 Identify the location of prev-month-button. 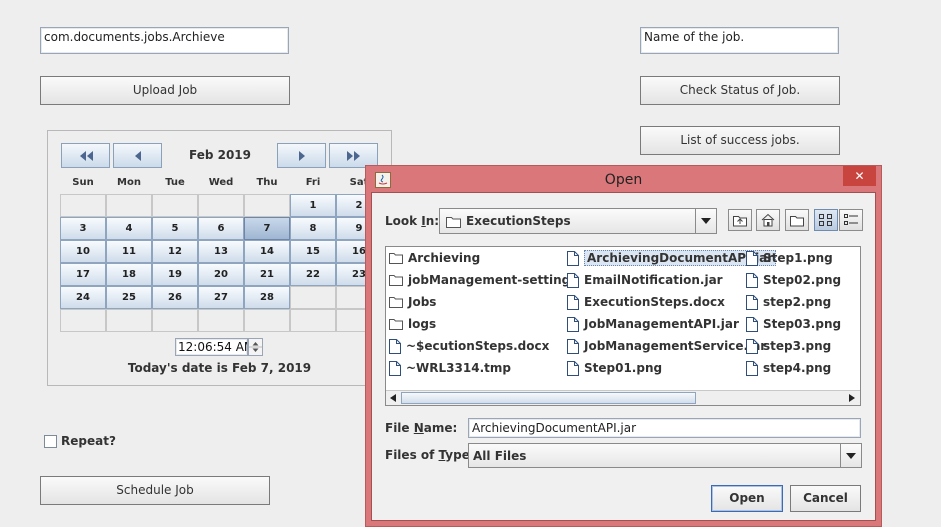
(137, 155).